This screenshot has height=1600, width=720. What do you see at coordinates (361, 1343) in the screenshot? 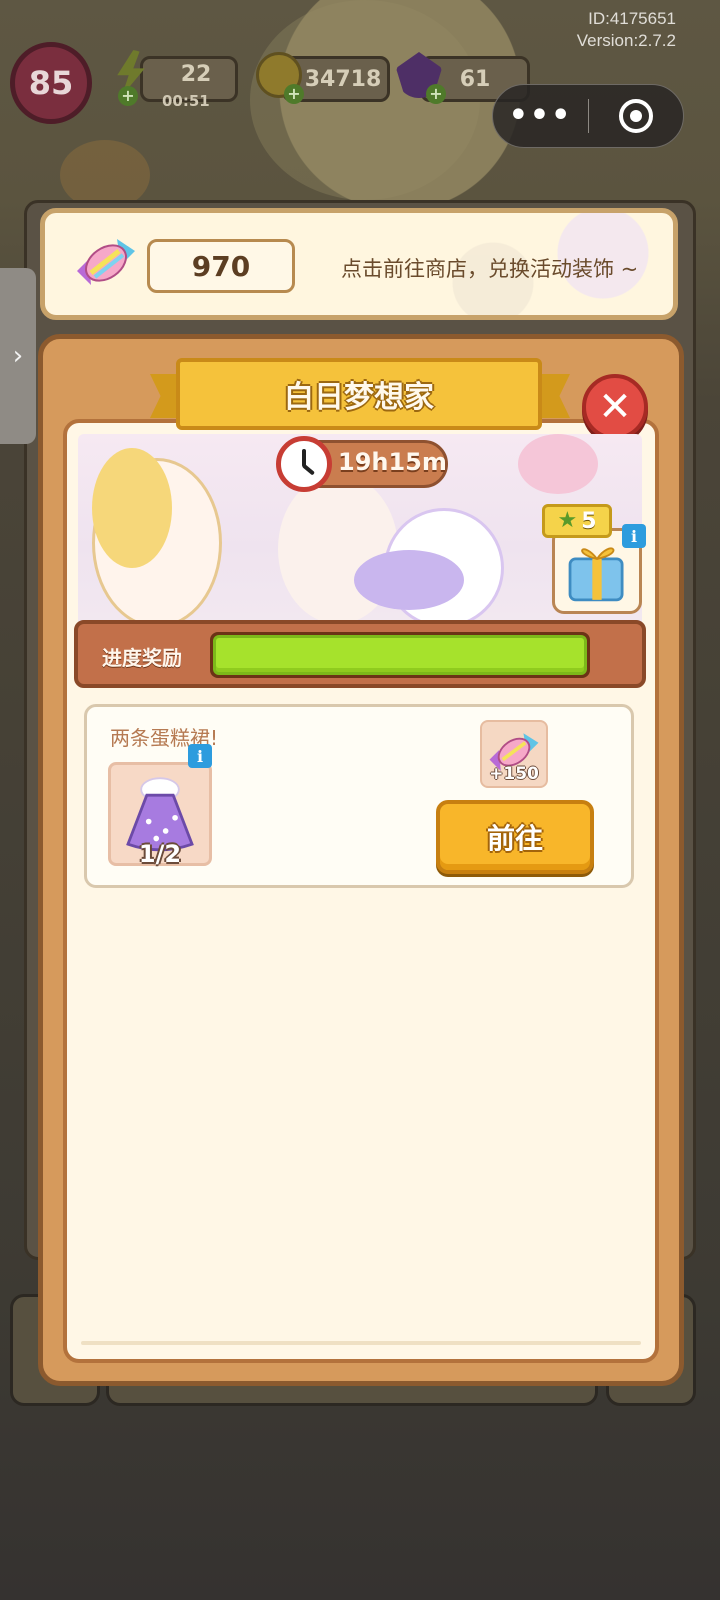
I see `scroll-track` at bounding box center [361, 1343].